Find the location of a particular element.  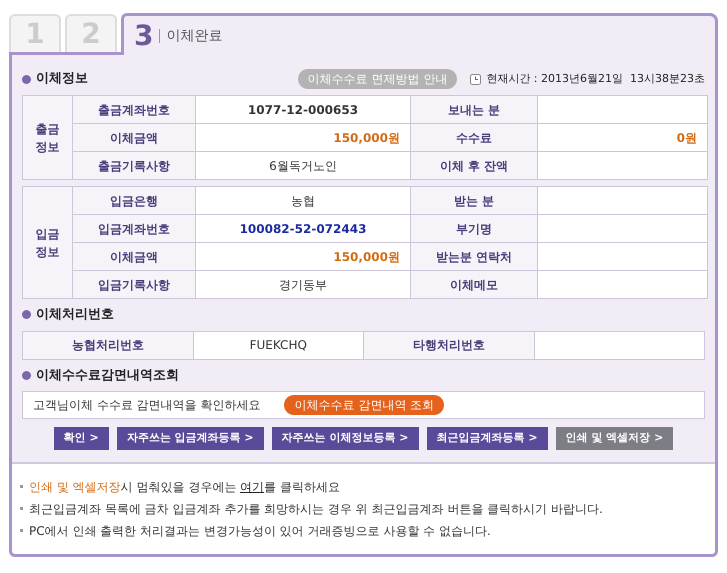

section-title: 이체정보 is located at coordinates (62, 79).